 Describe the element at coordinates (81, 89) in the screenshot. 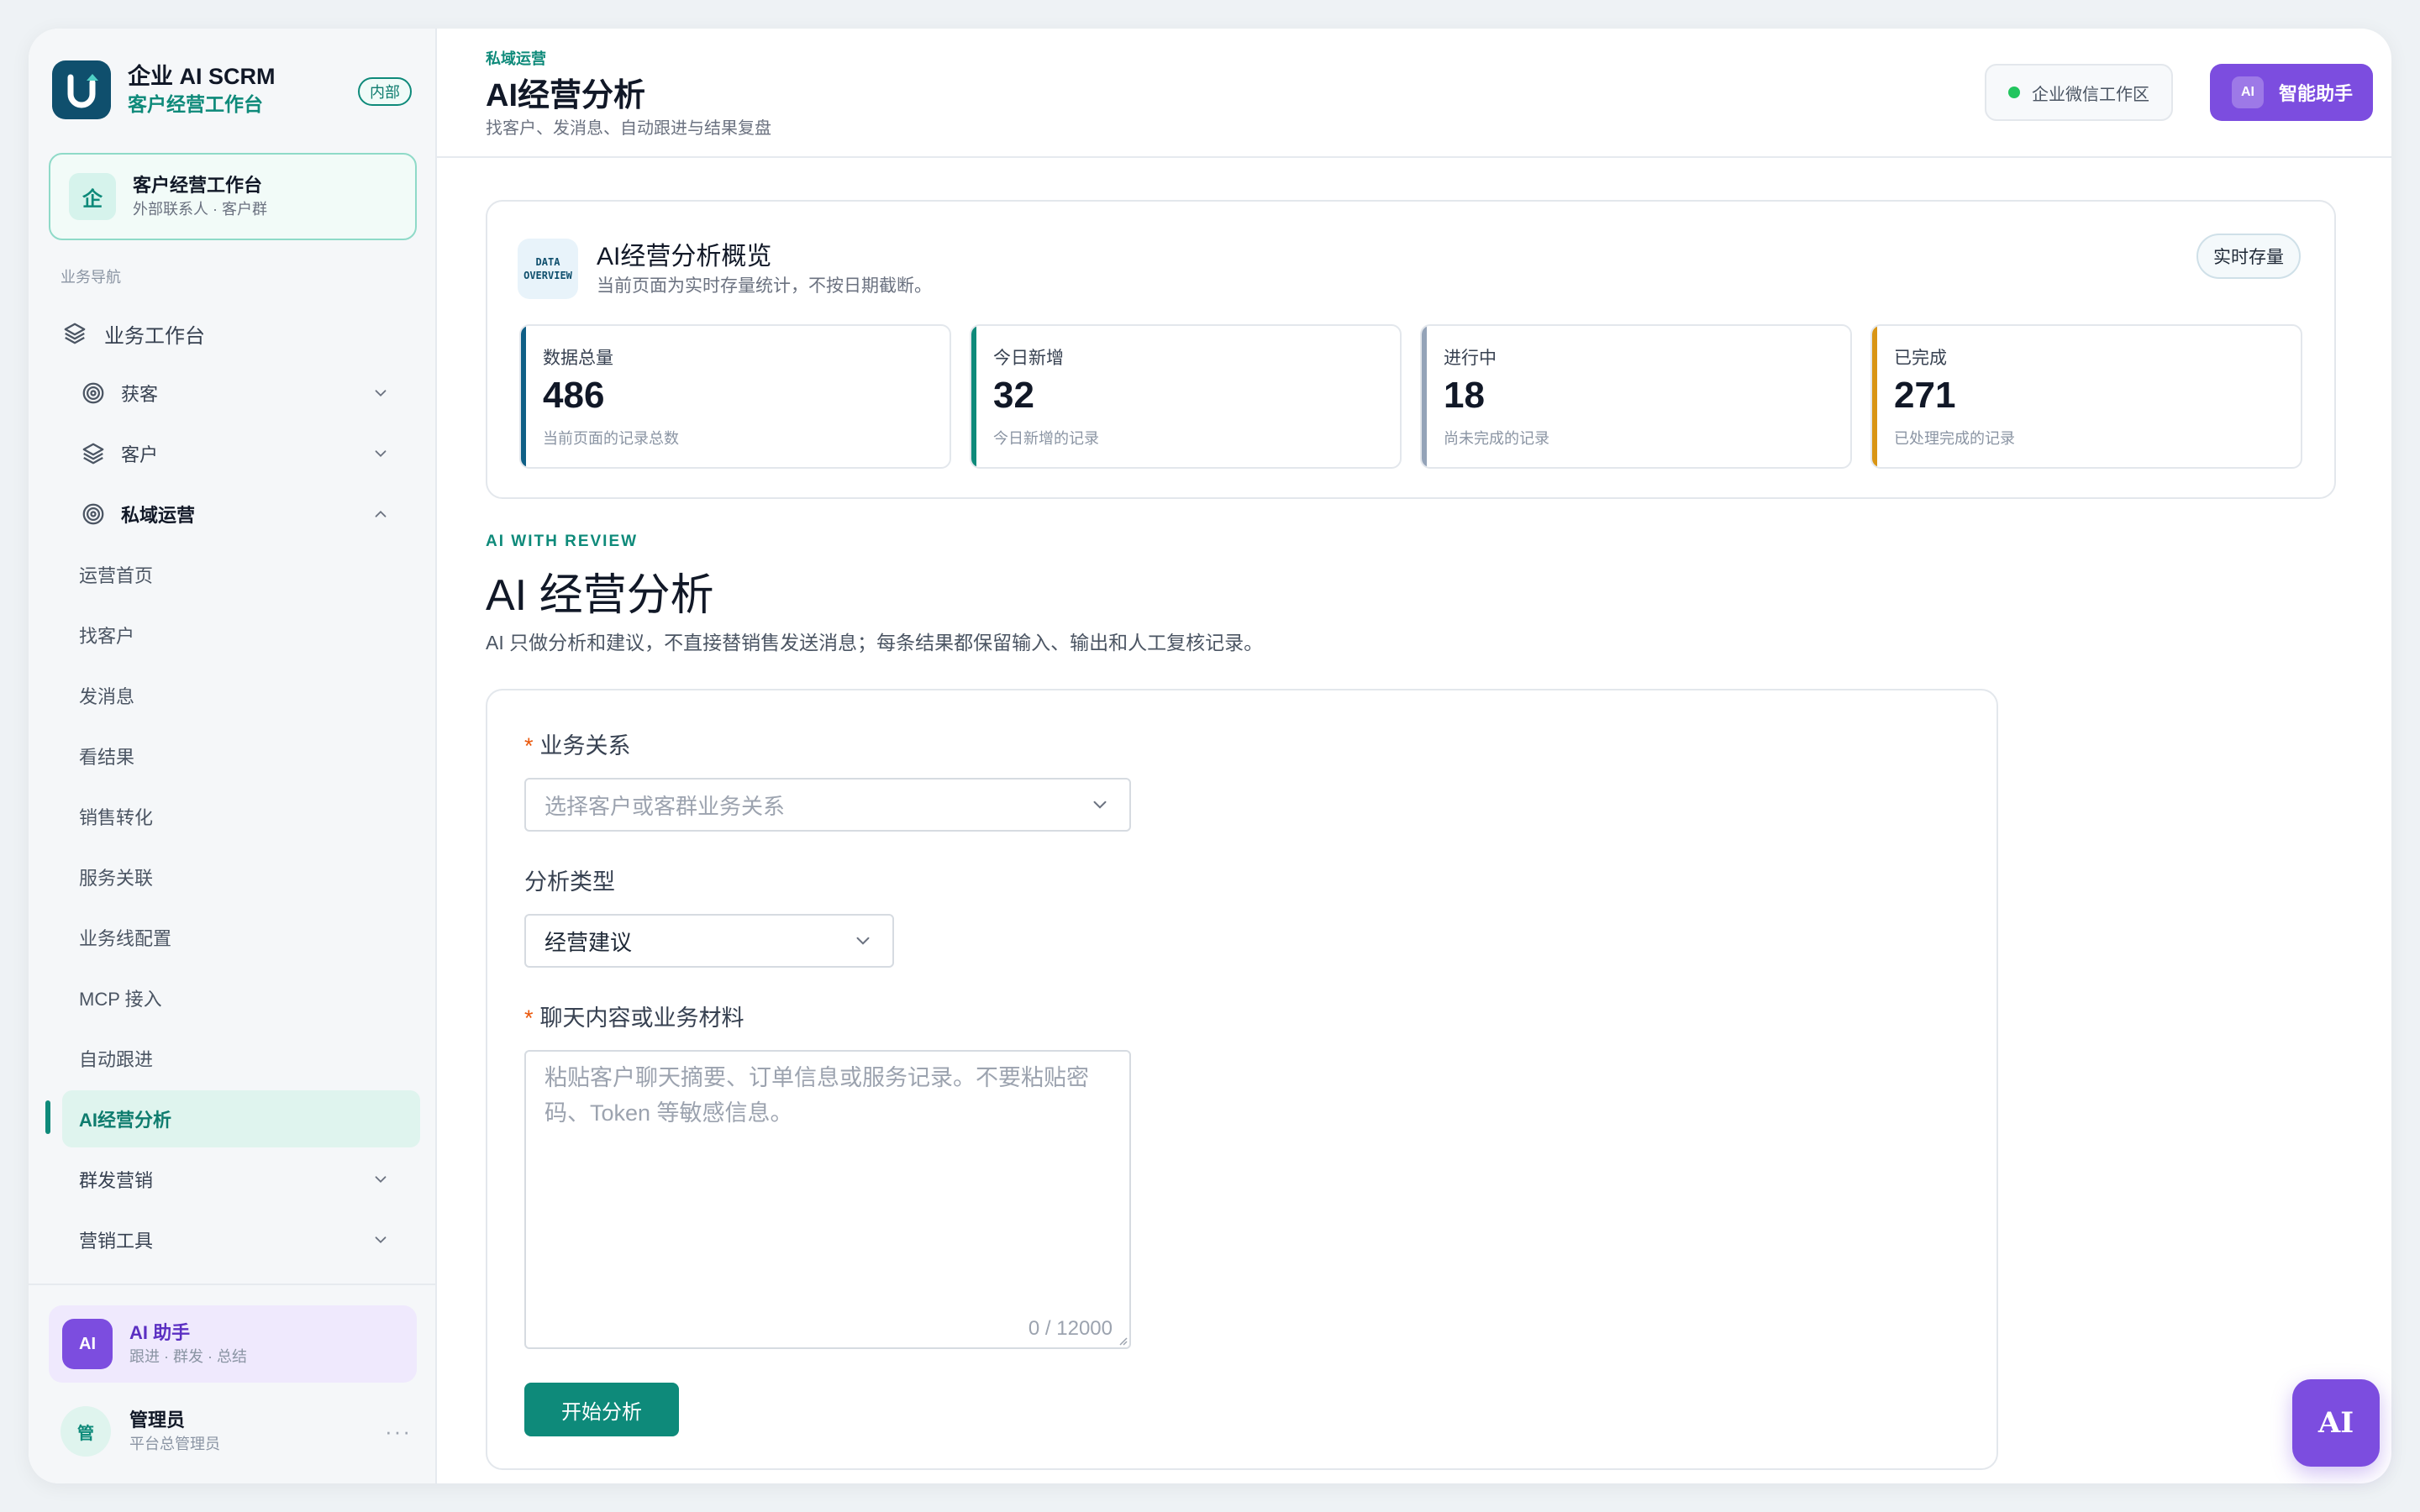

I see `logo-icon` at that location.